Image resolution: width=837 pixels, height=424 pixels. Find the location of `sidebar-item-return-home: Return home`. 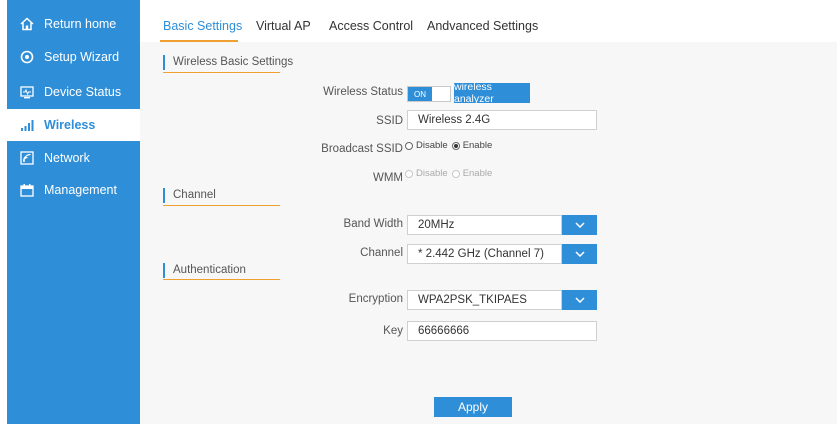

sidebar-item-return-home: Return home is located at coordinates (73, 24).